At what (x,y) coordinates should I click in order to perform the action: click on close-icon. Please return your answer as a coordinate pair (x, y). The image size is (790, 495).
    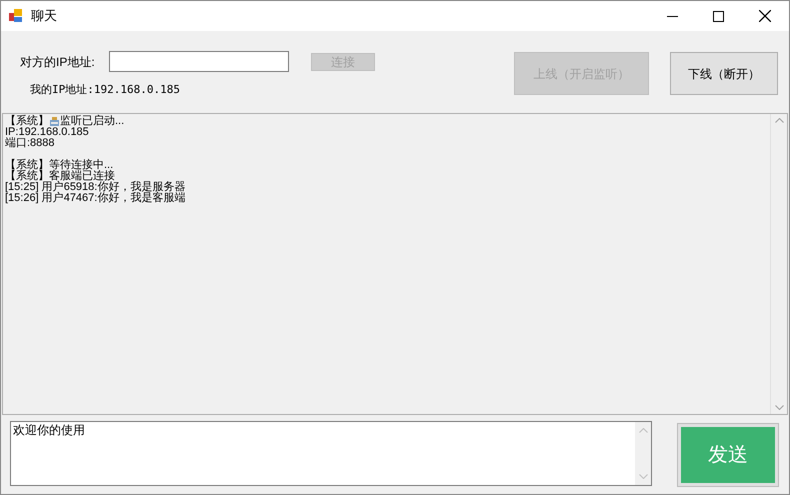
    Looking at the image, I should click on (765, 16).